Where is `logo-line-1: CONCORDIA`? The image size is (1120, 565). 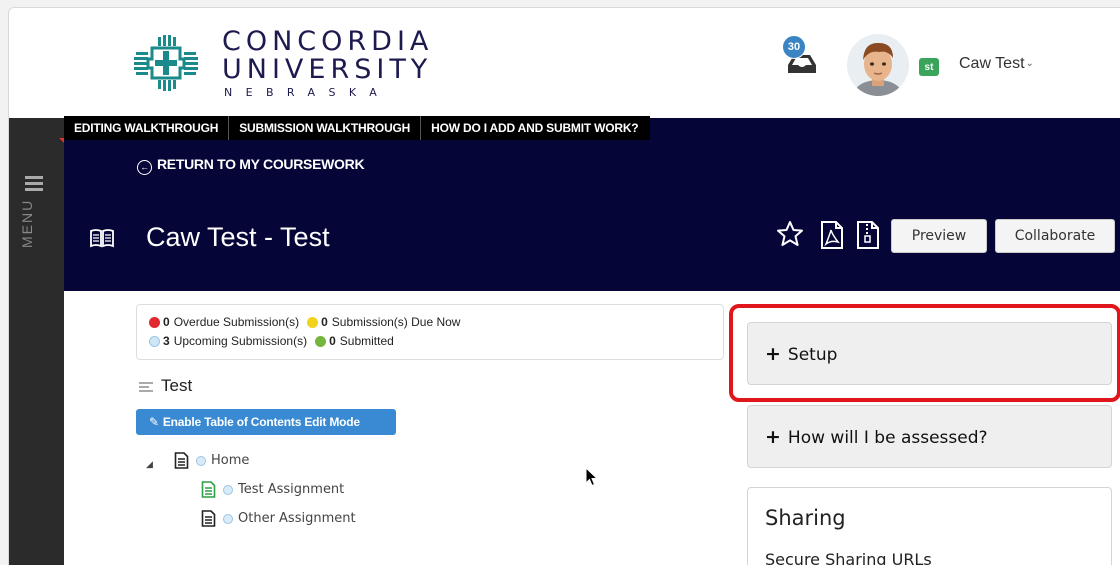 logo-line-1: CONCORDIA is located at coordinates (328, 41).